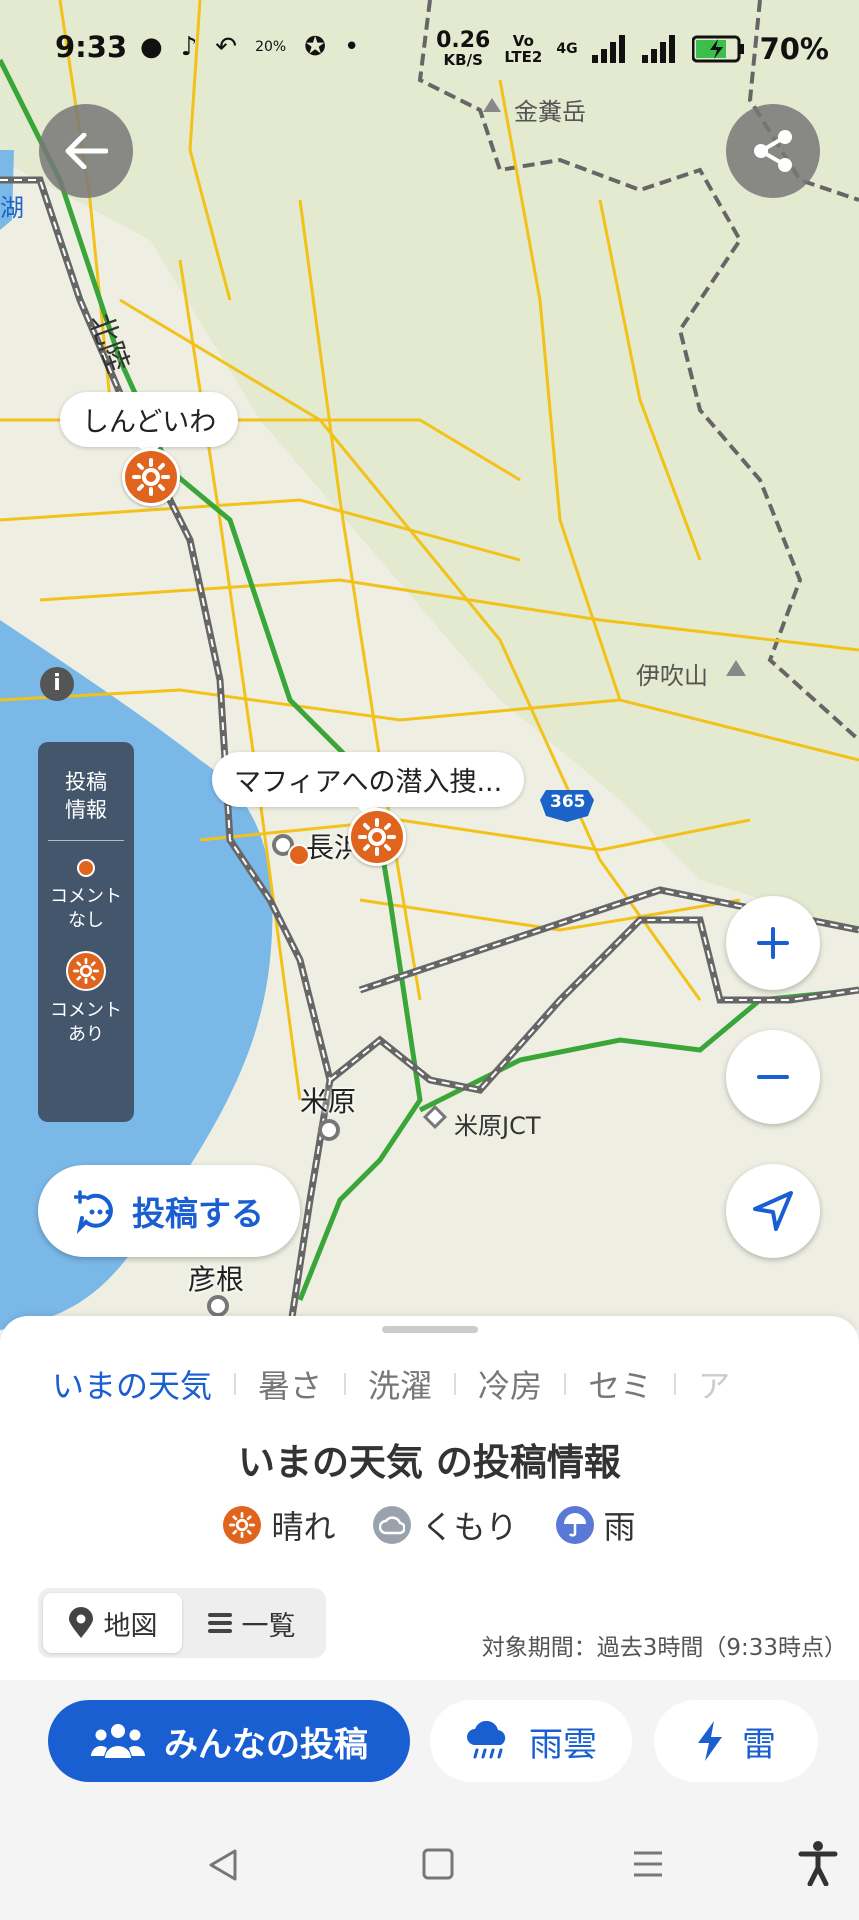  What do you see at coordinates (429, 1462) in the screenshot?
I see `sheet-title: いまの天気 の投稿情報` at bounding box center [429, 1462].